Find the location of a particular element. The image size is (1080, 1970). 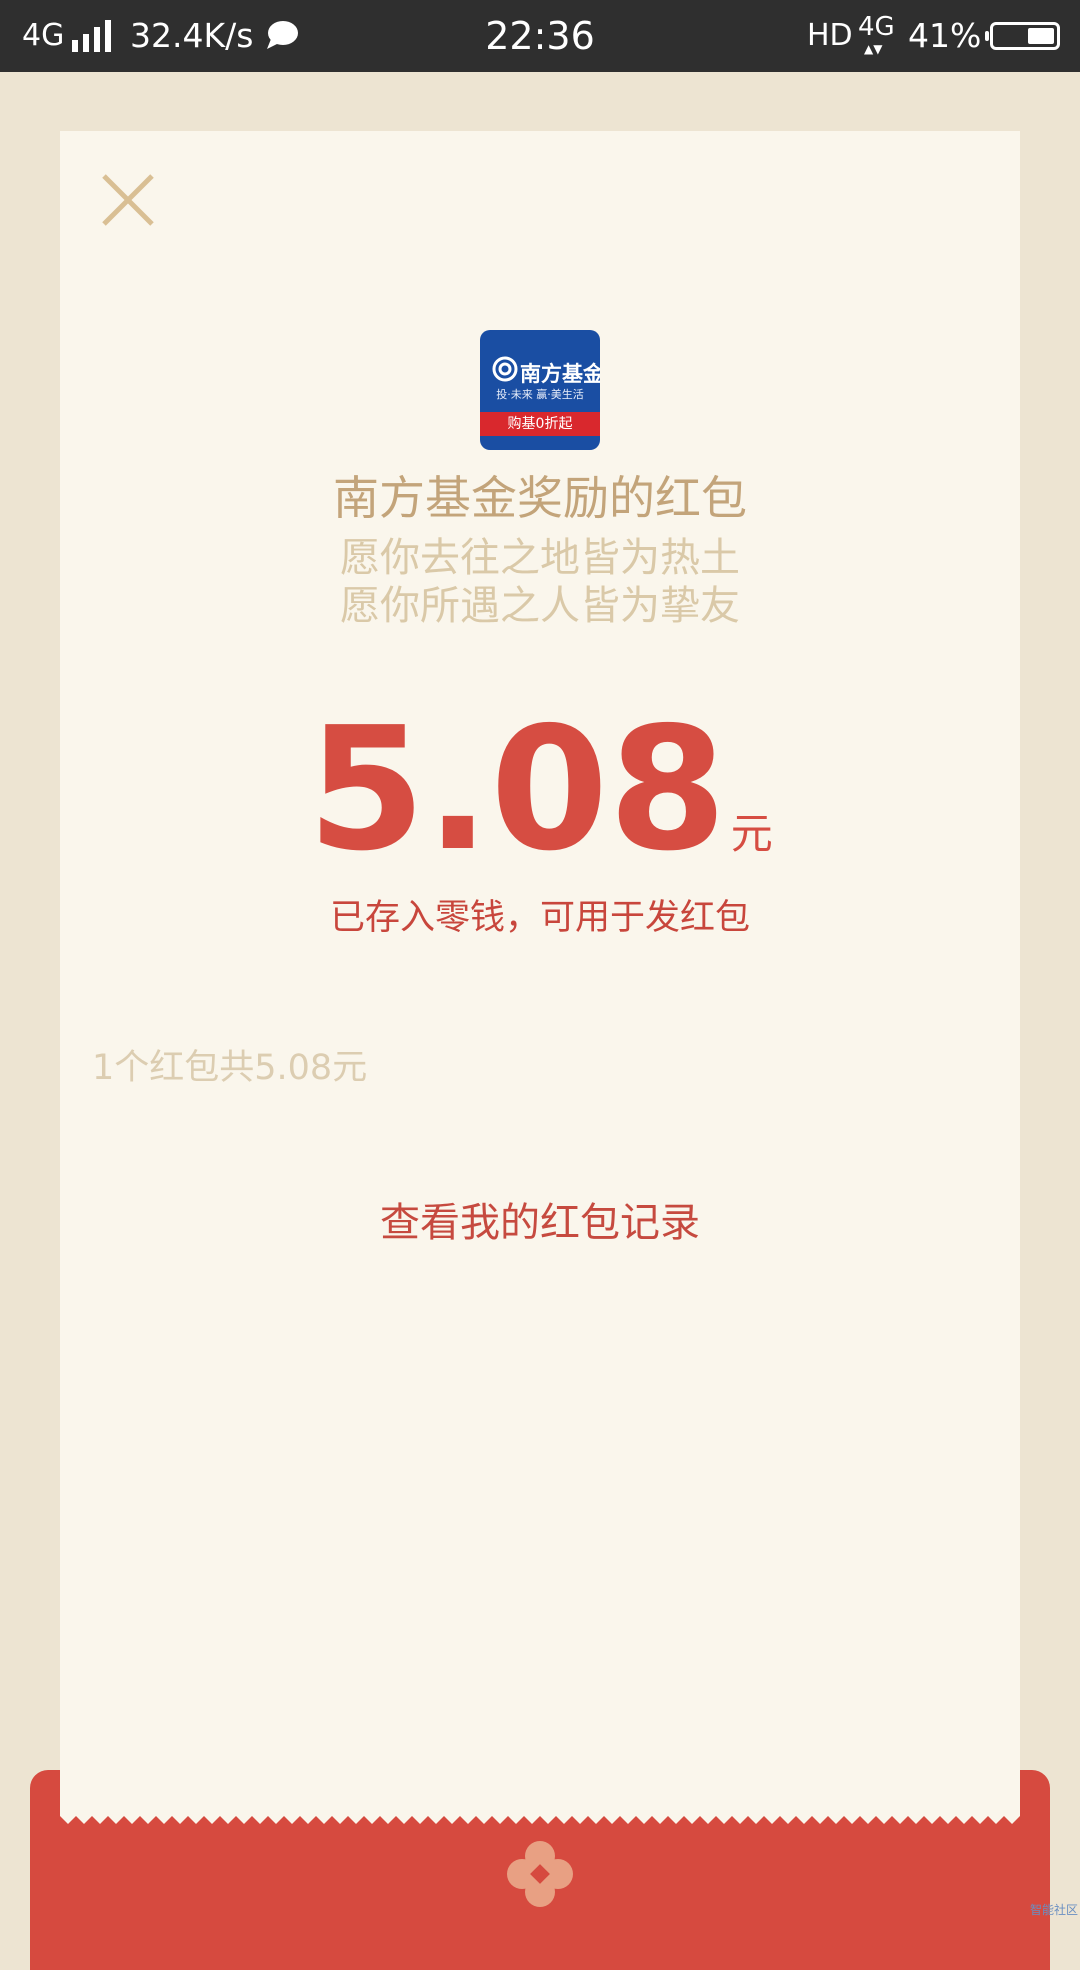

saved-note: 已存入零钱，可用于发红包 is located at coordinates (540, 918).